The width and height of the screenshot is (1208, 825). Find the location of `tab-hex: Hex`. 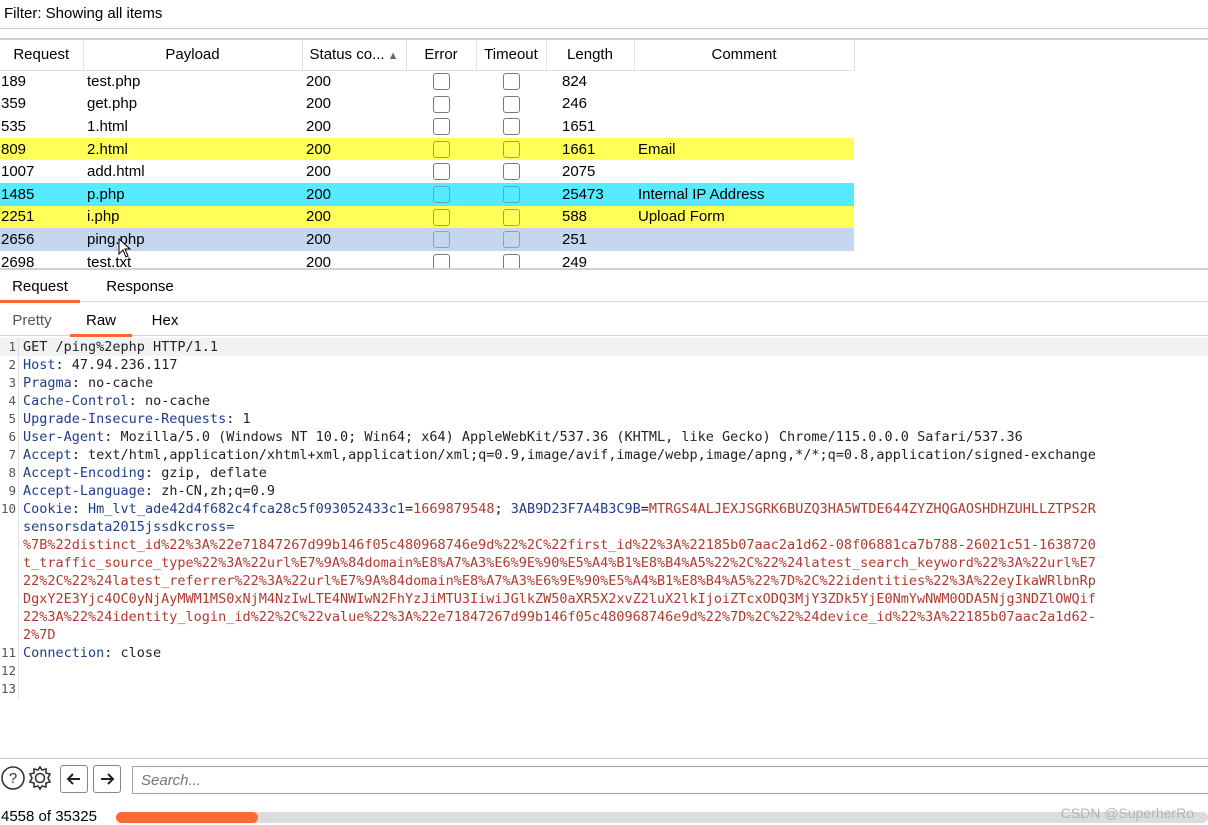

tab-hex: Hex is located at coordinates (165, 321).